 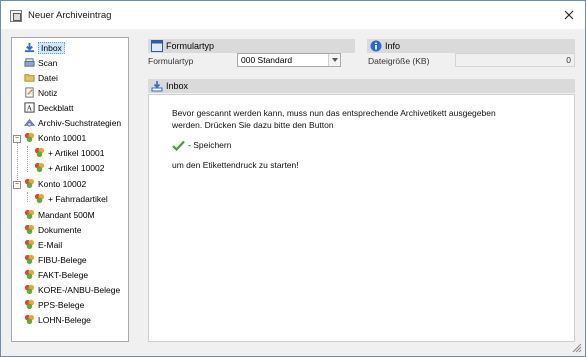 I want to click on tree-item-kore-anbu-belege: KORE-/ANBU-Belege, so click(x=72, y=290).